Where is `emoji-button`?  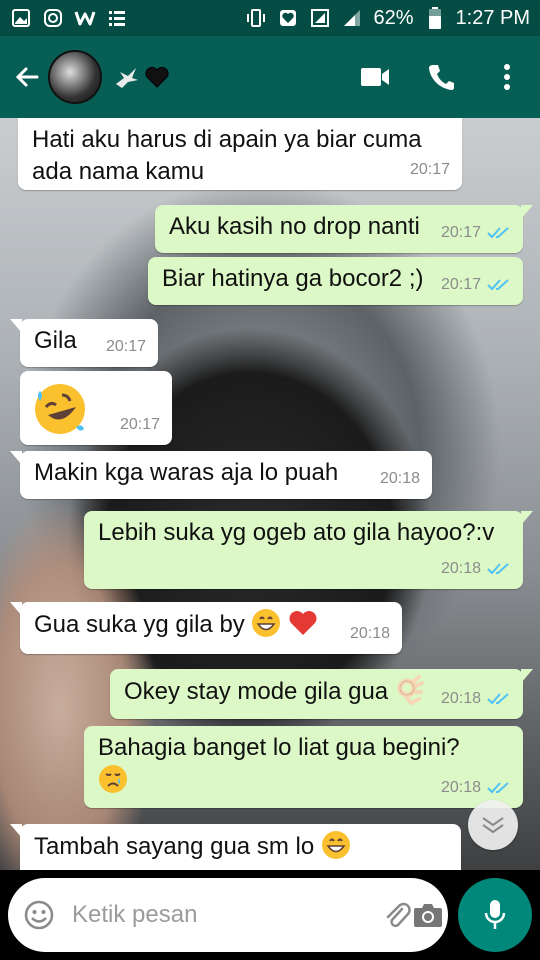
emoji-button is located at coordinates (39, 915).